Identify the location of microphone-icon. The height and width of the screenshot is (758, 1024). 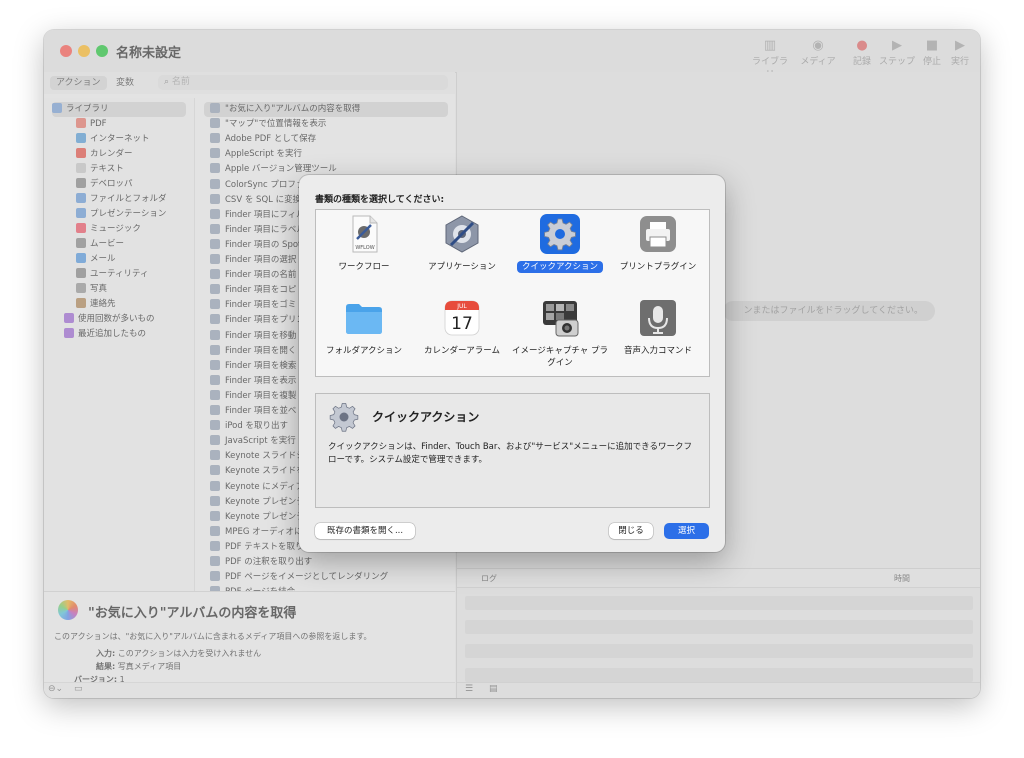
(658, 318).